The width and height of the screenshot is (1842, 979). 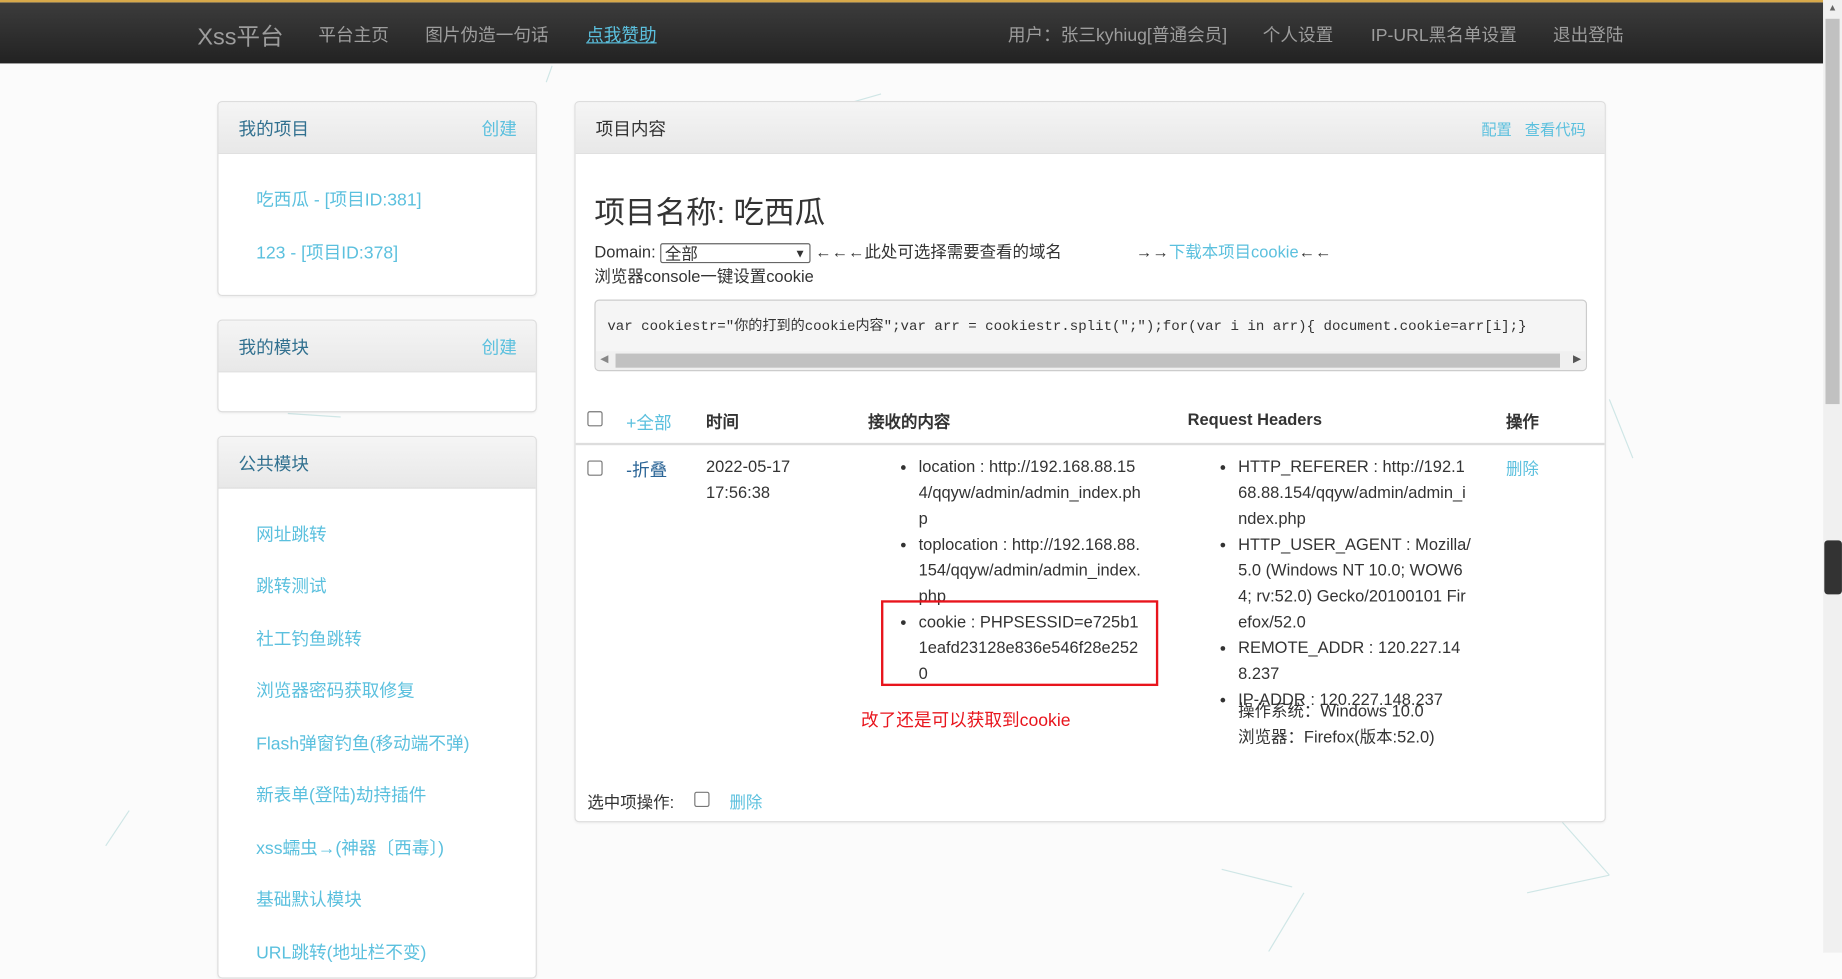 What do you see at coordinates (1315, 251) in the screenshot?
I see `arrow-suffix: ←←` at bounding box center [1315, 251].